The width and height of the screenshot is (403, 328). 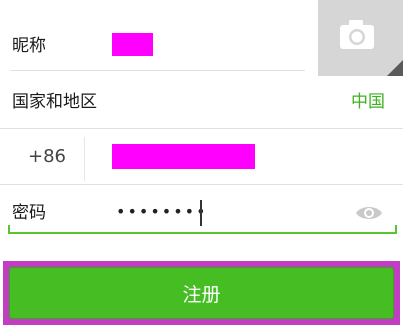 I want to click on region-label: 国家和地区, so click(x=54, y=102).